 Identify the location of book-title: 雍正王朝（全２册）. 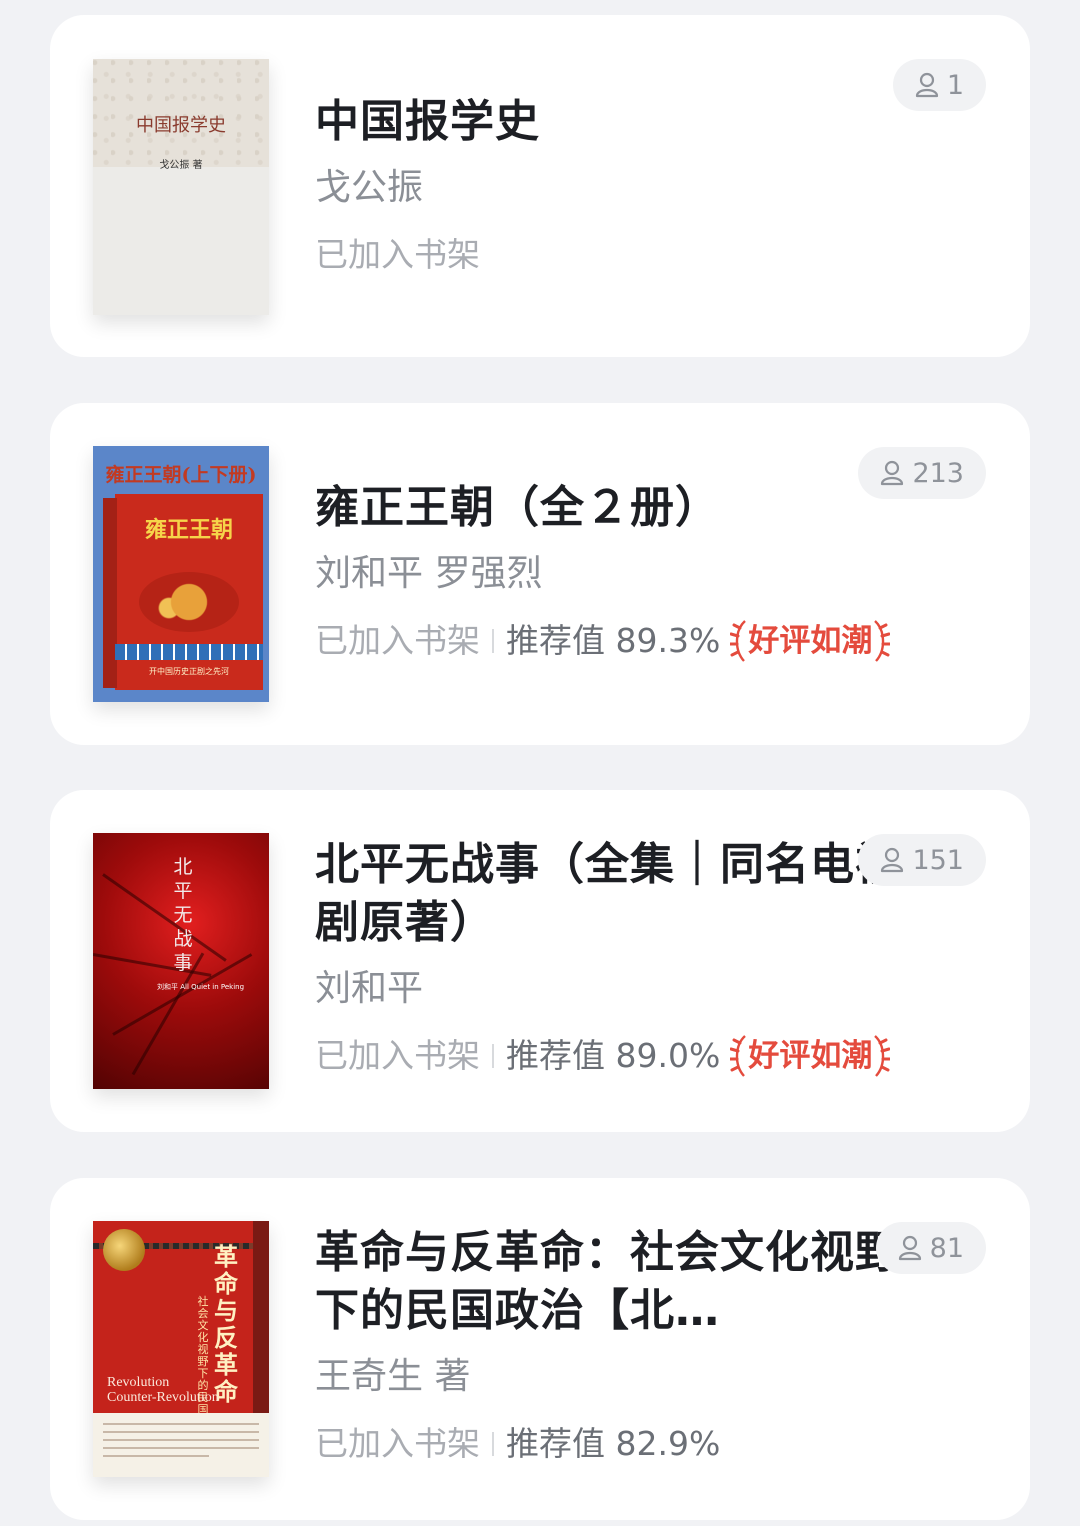
(617, 508).